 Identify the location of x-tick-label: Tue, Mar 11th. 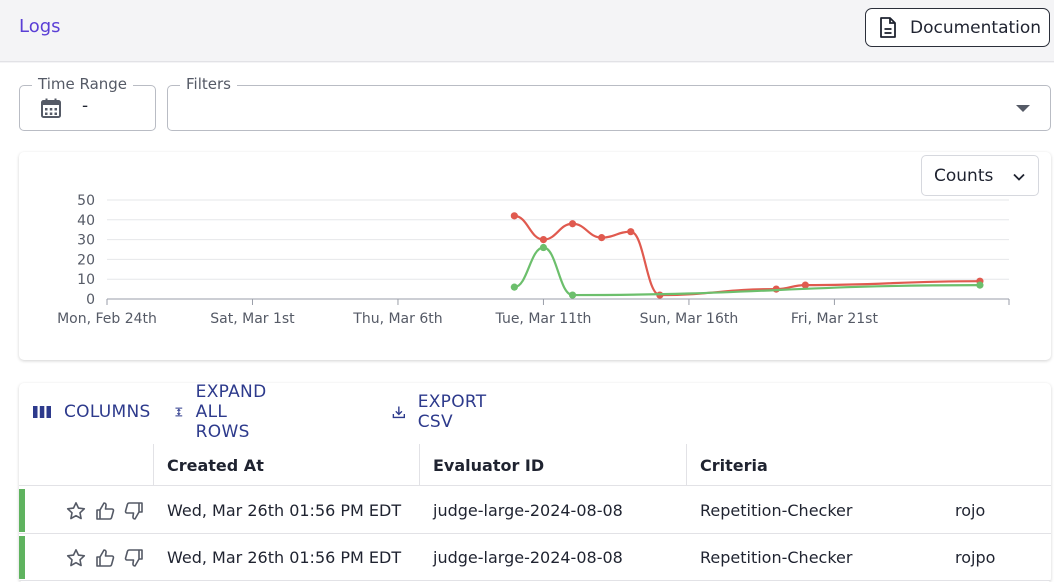
(543, 319).